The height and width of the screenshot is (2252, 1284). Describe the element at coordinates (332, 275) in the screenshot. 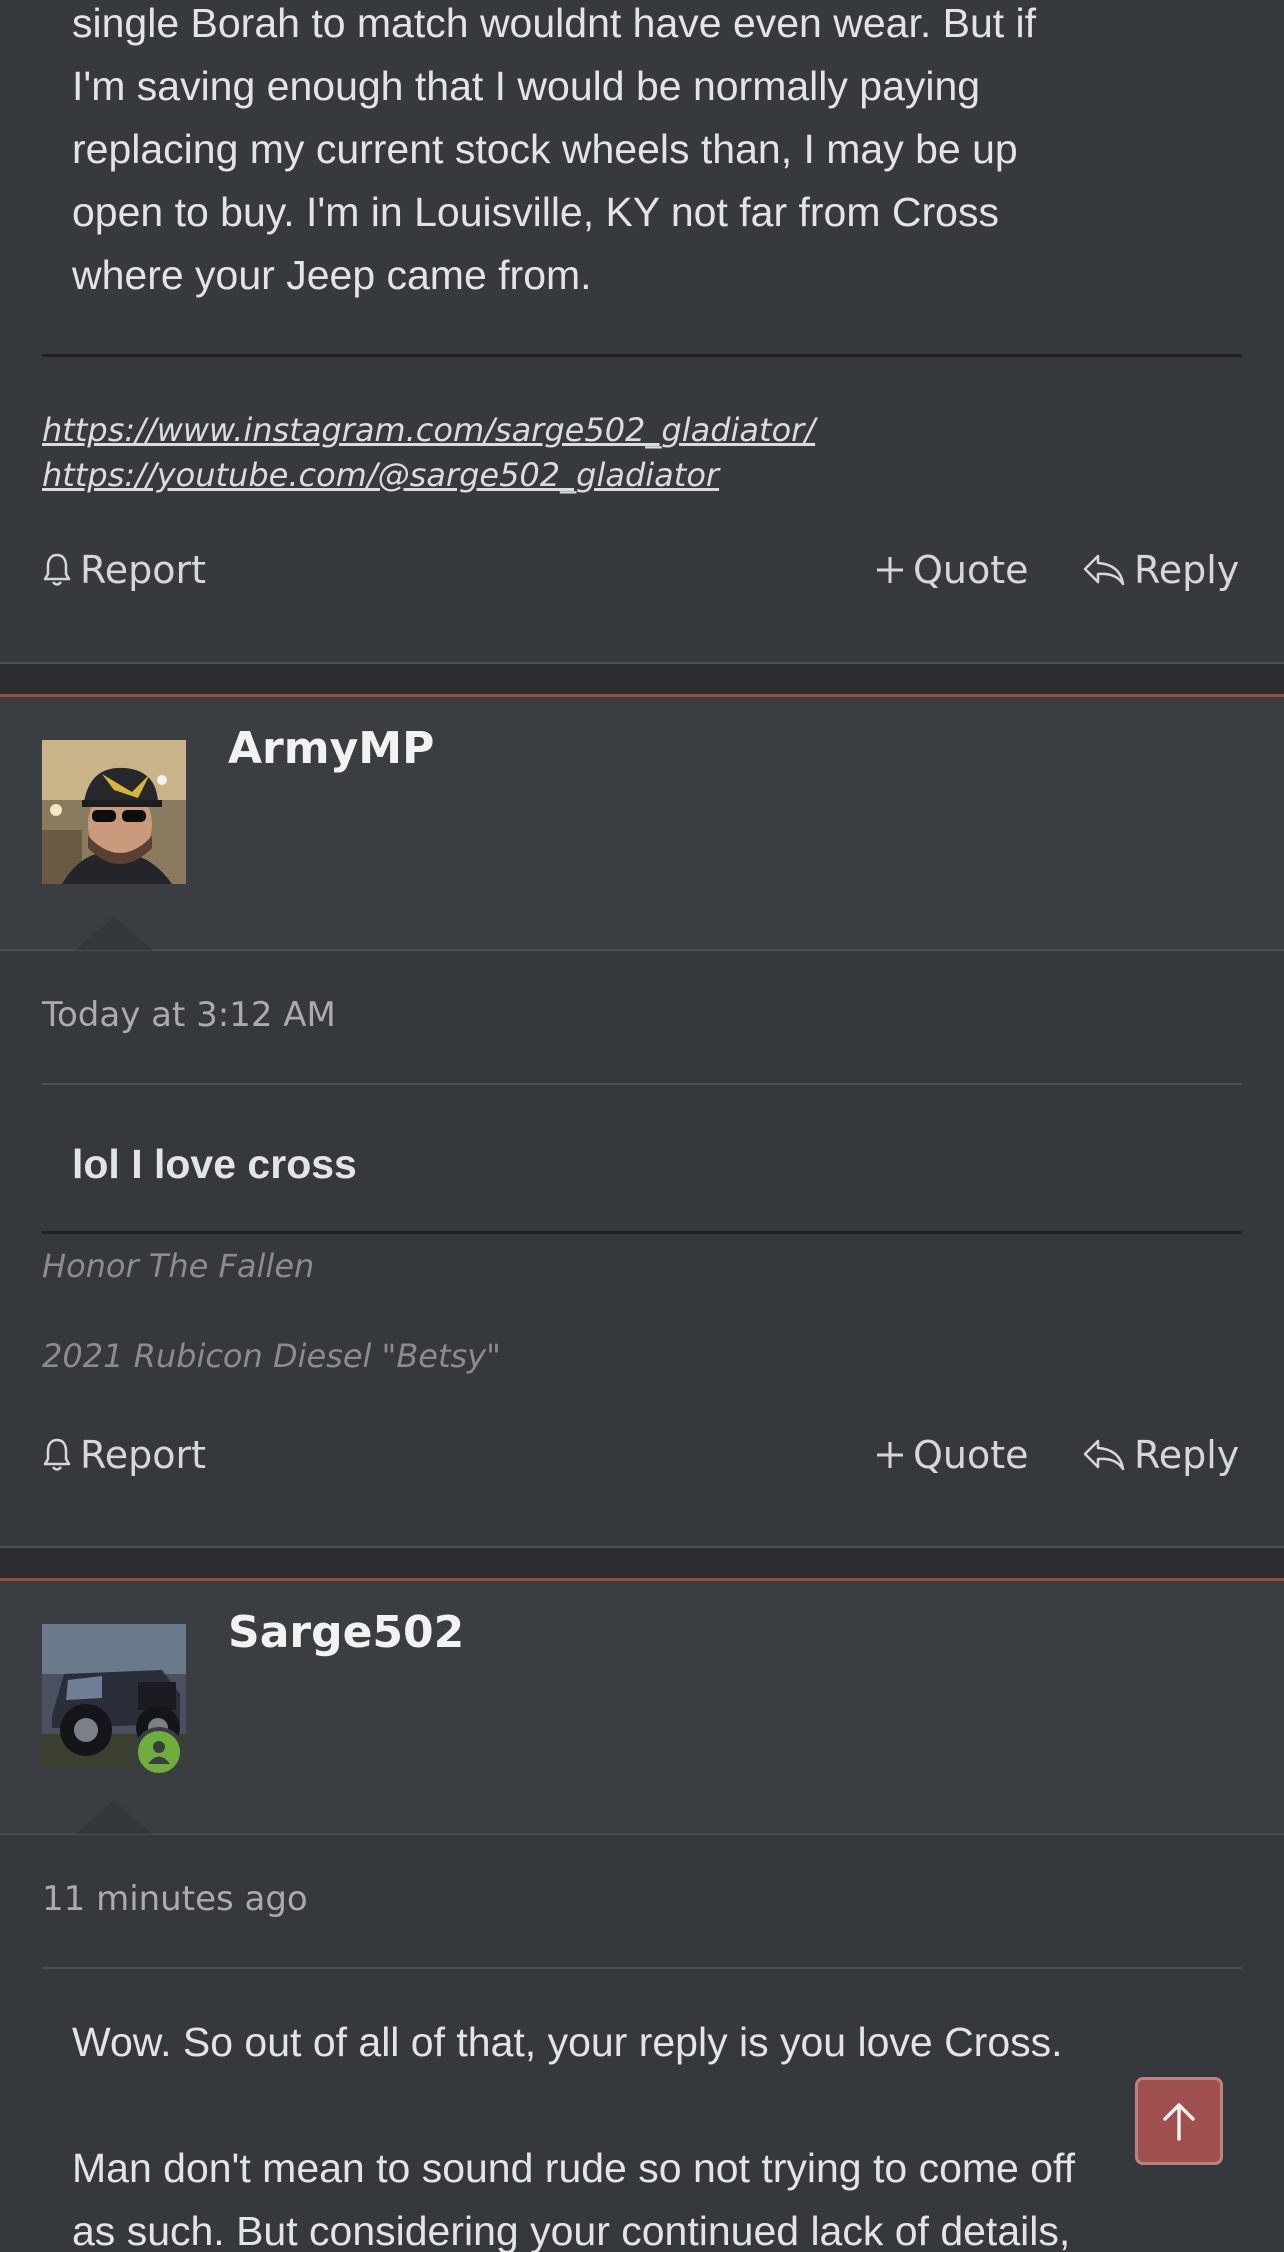

I see `message-line: where your Jeep came from.` at that location.